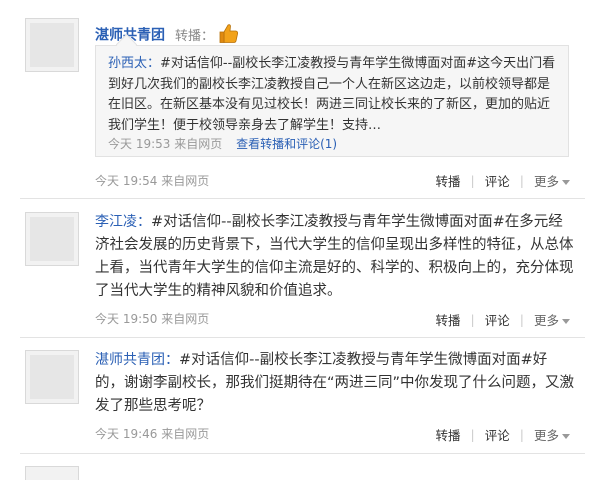 The height and width of the screenshot is (480, 600). Describe the element at coordinates (137, 360) in the screenshot. I see `author-name: 湛师共青团：` at that location.